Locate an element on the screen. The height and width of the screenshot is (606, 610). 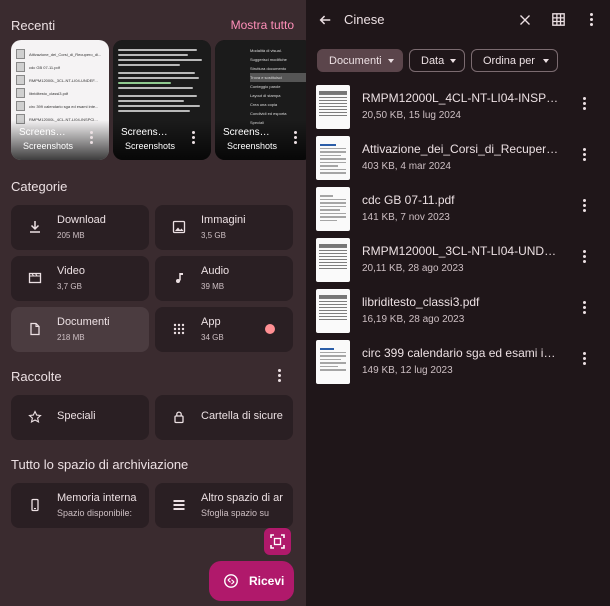
image-icon is located at coordinates (179, 227).